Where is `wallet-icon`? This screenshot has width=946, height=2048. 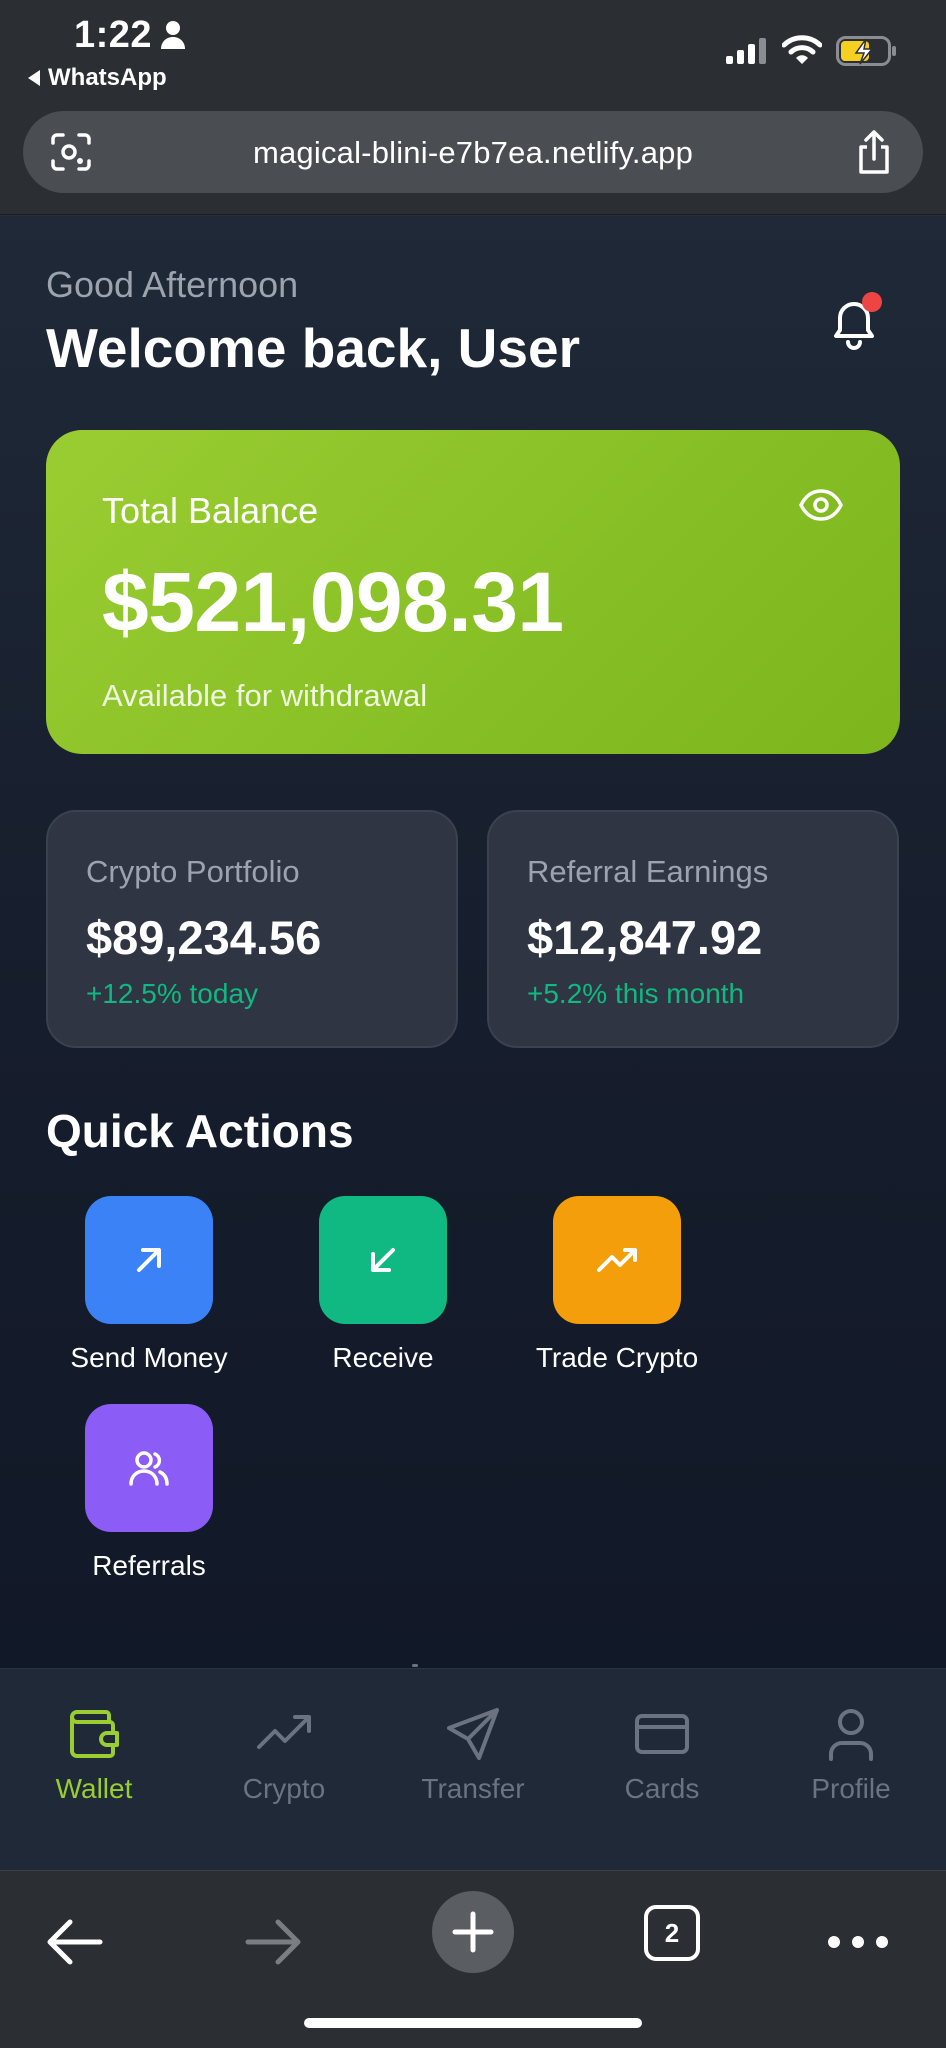 wallet-icon is located at coordinates (94, 1734).